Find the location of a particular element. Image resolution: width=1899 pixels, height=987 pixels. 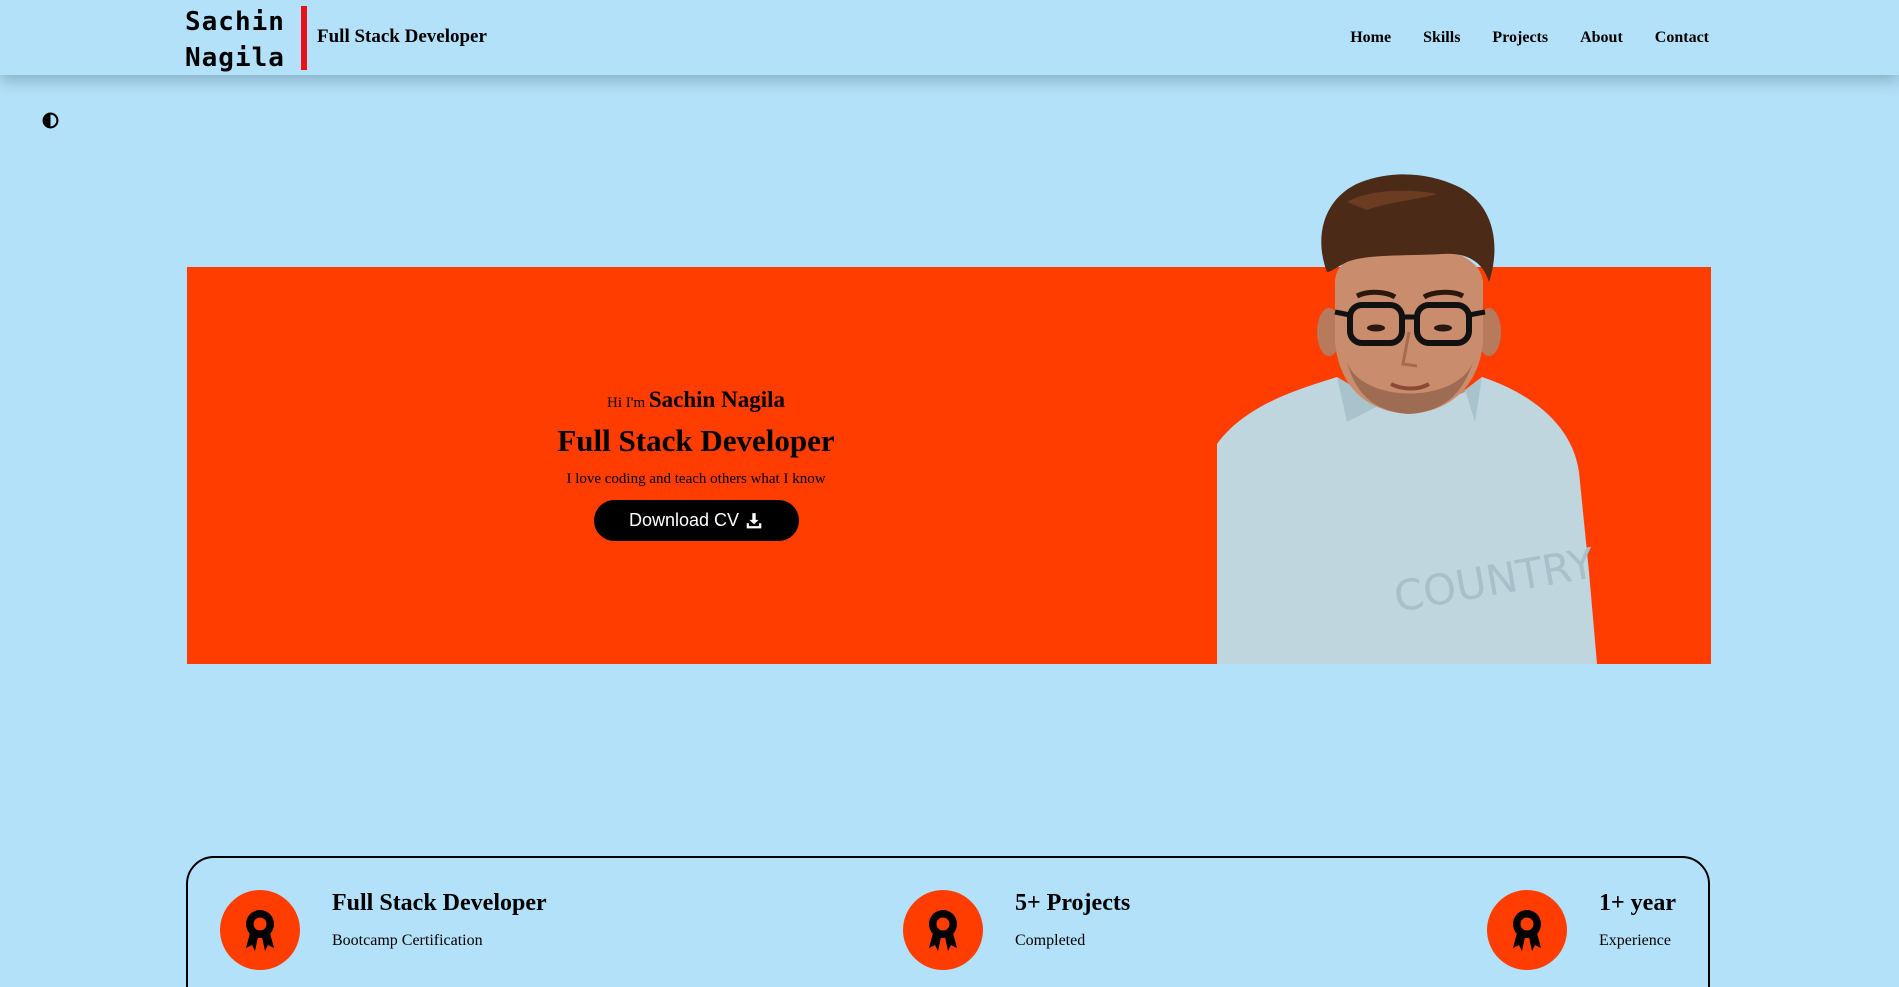

brand-last-name: Nagila is located at coordinates (235, 58).